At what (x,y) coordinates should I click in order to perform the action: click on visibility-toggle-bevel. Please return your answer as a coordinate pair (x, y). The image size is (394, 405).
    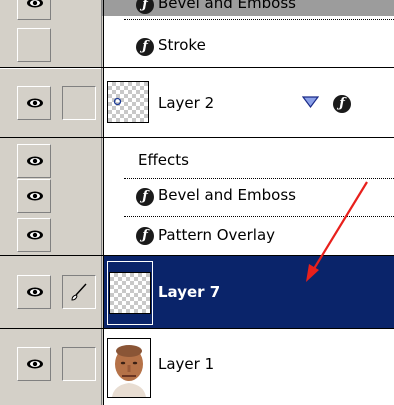
    Looking at the image, I should click on (34, 196).